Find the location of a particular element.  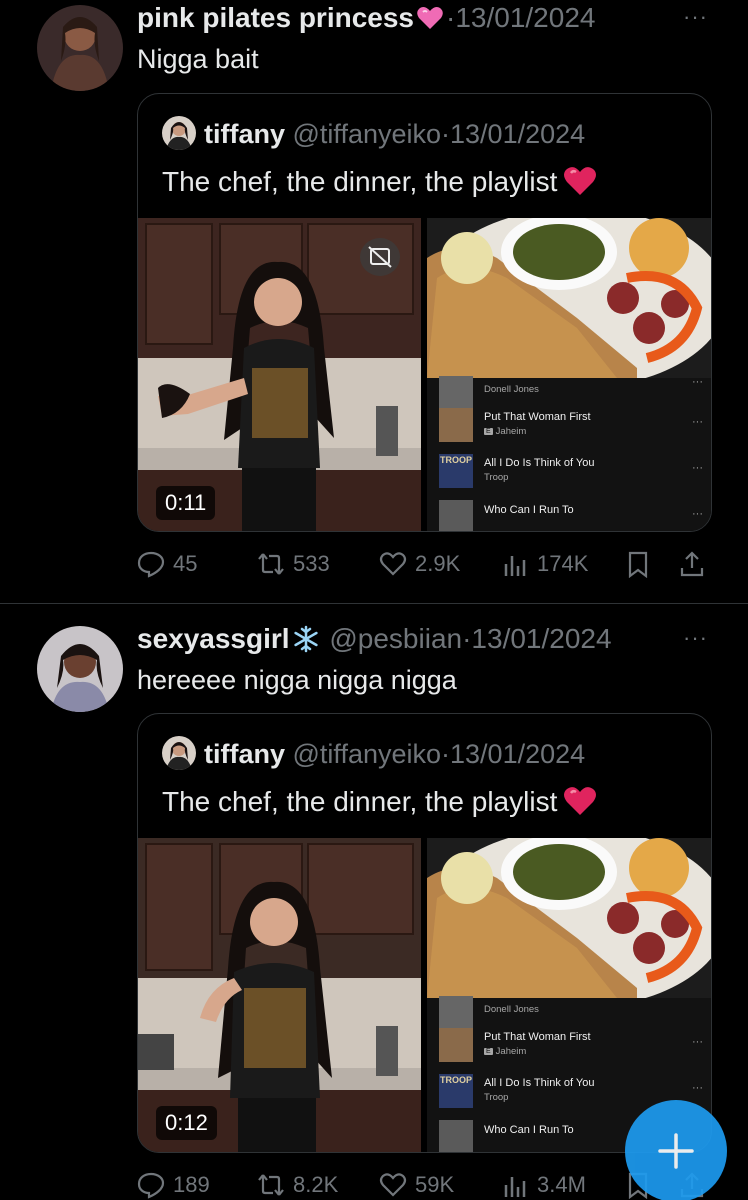

video-thumbnail: 0:11 is located at coordinates (279, 374).